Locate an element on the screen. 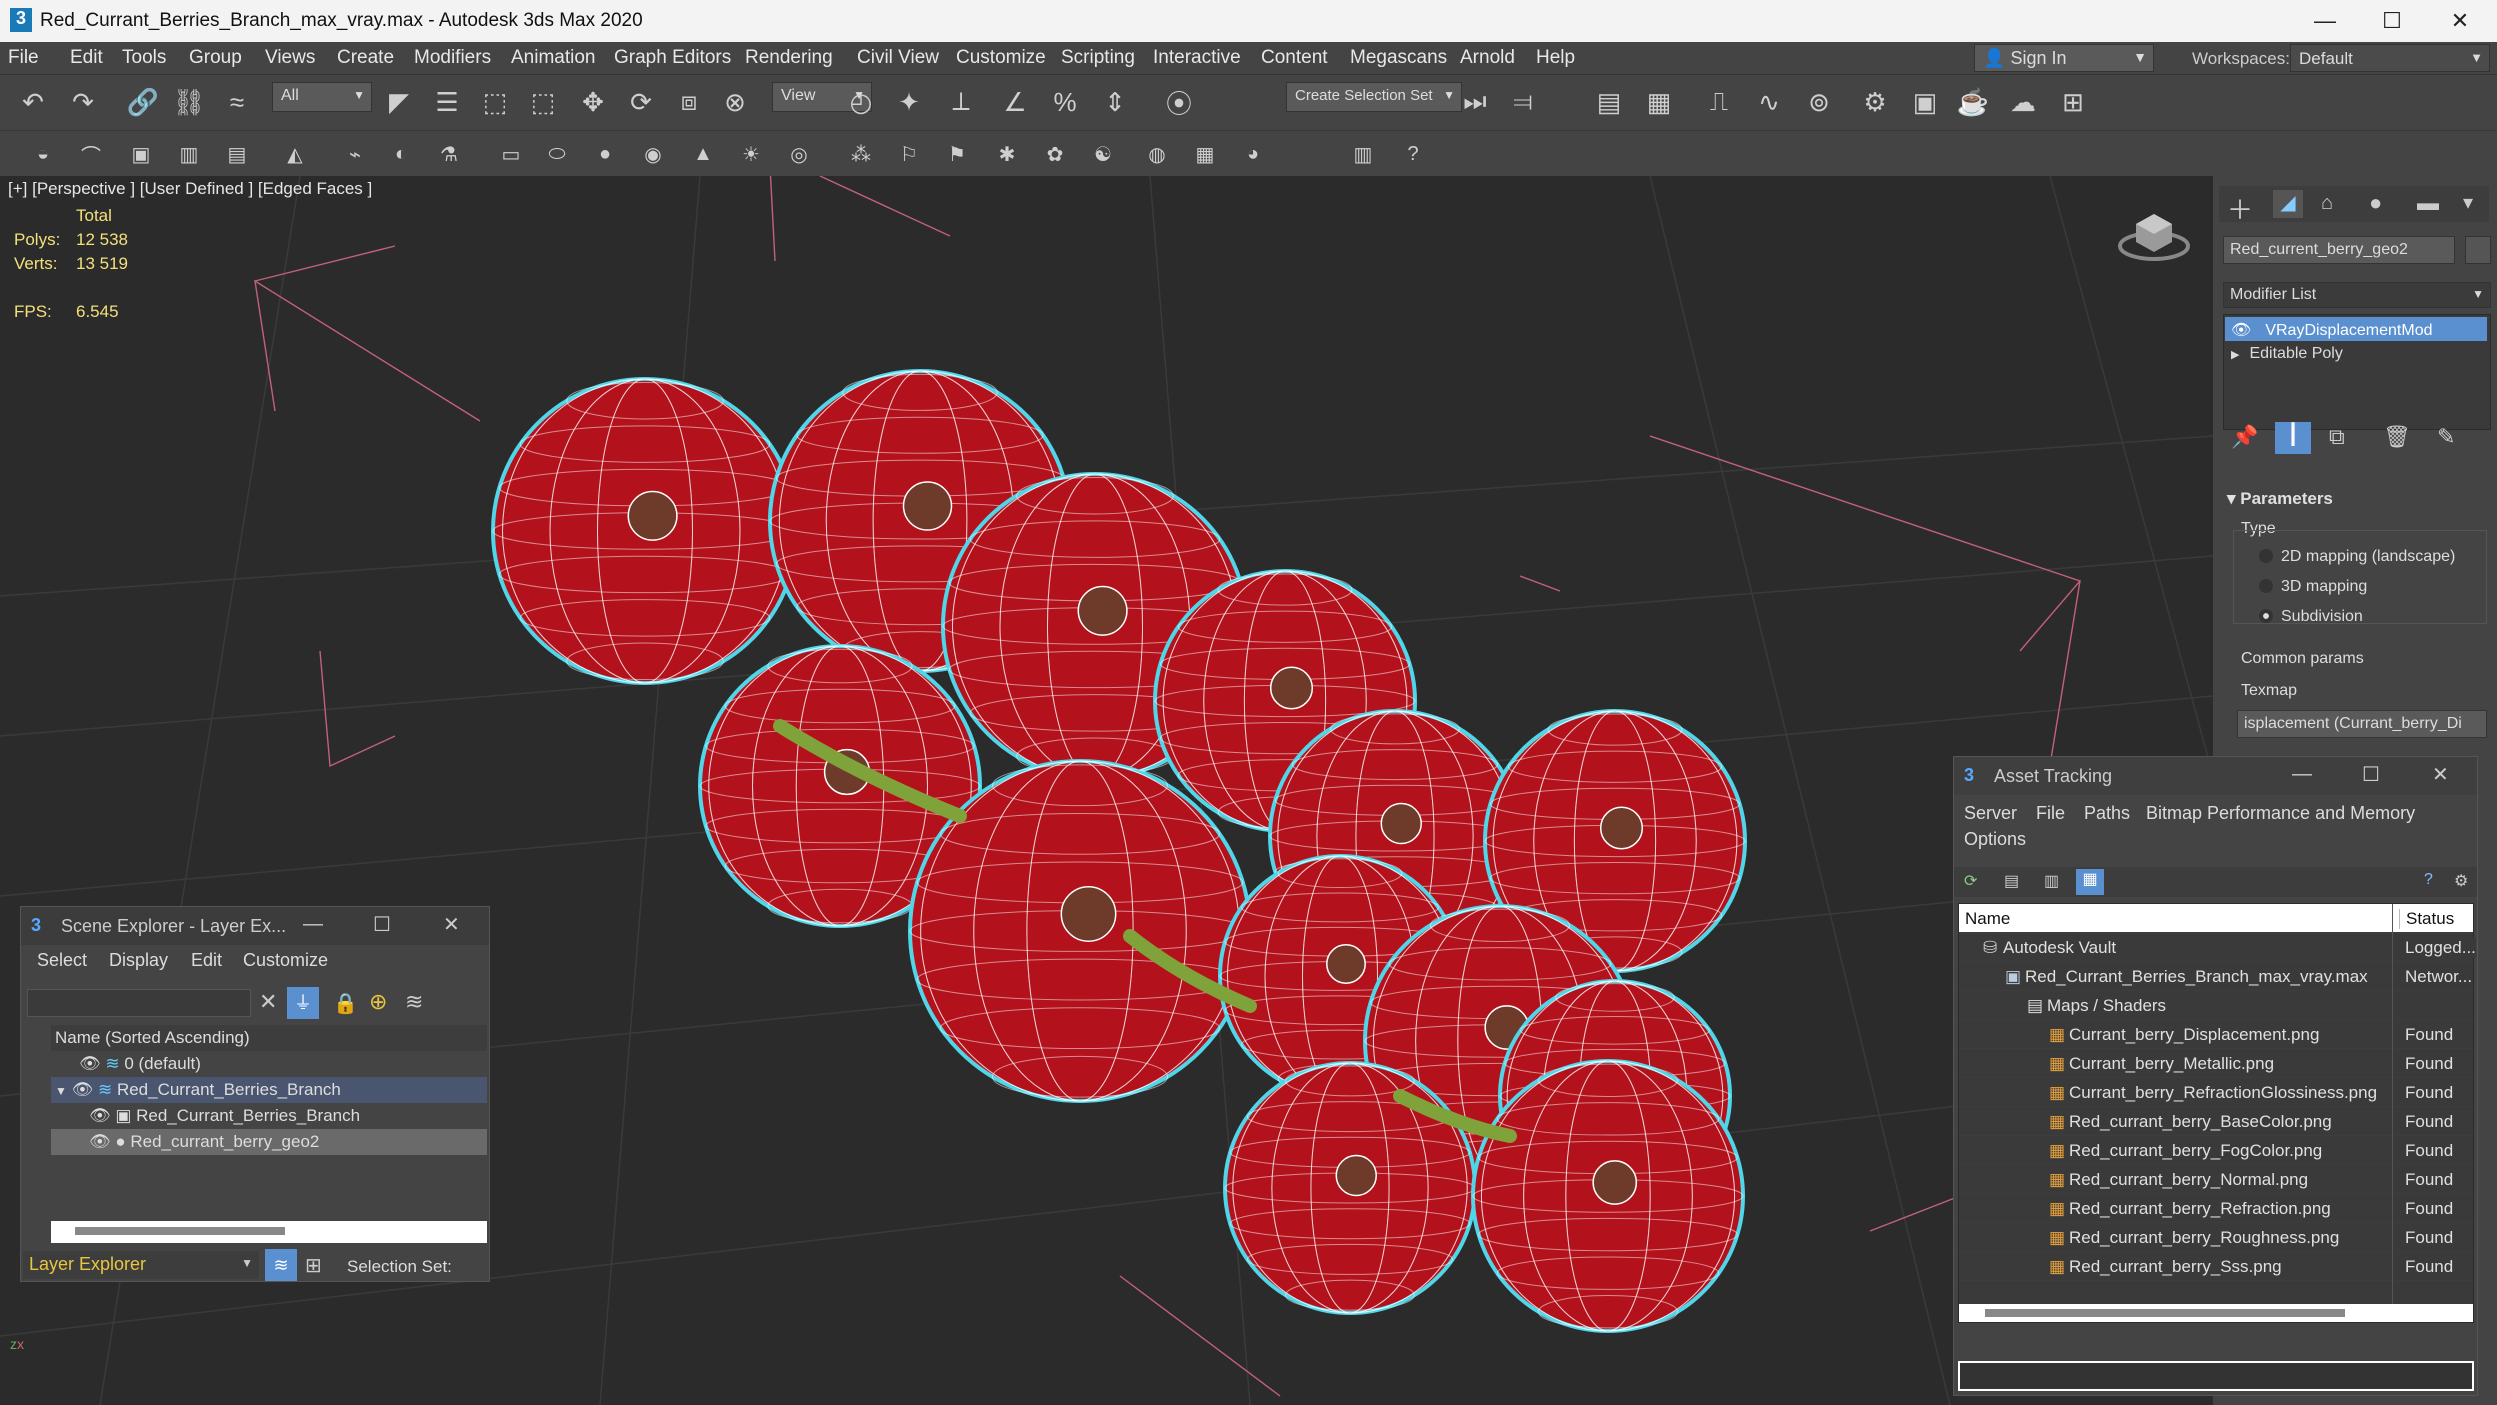 The image size is (2497, 1405). configure-modifier-sets-icon: ✎ is located at coordinates (2446, 437).